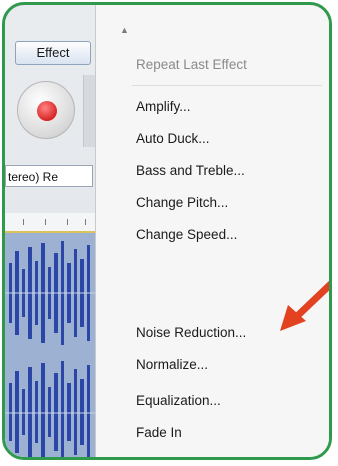  What do you see at coordinates (49, 176) in the screenshot?
I see `track-name-dropdown: tereo) Re` at bounding box center [49, 176].